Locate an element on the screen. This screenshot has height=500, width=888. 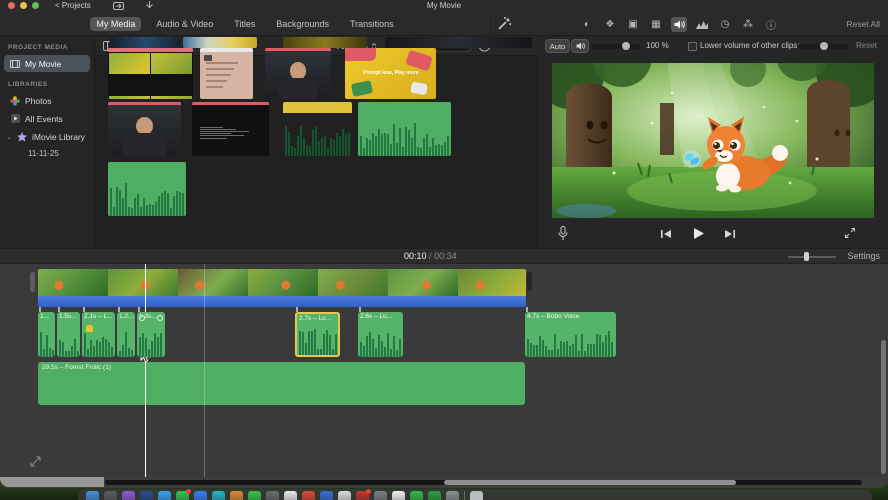
tab-titles: Titles is located at coordinates (244, 24).